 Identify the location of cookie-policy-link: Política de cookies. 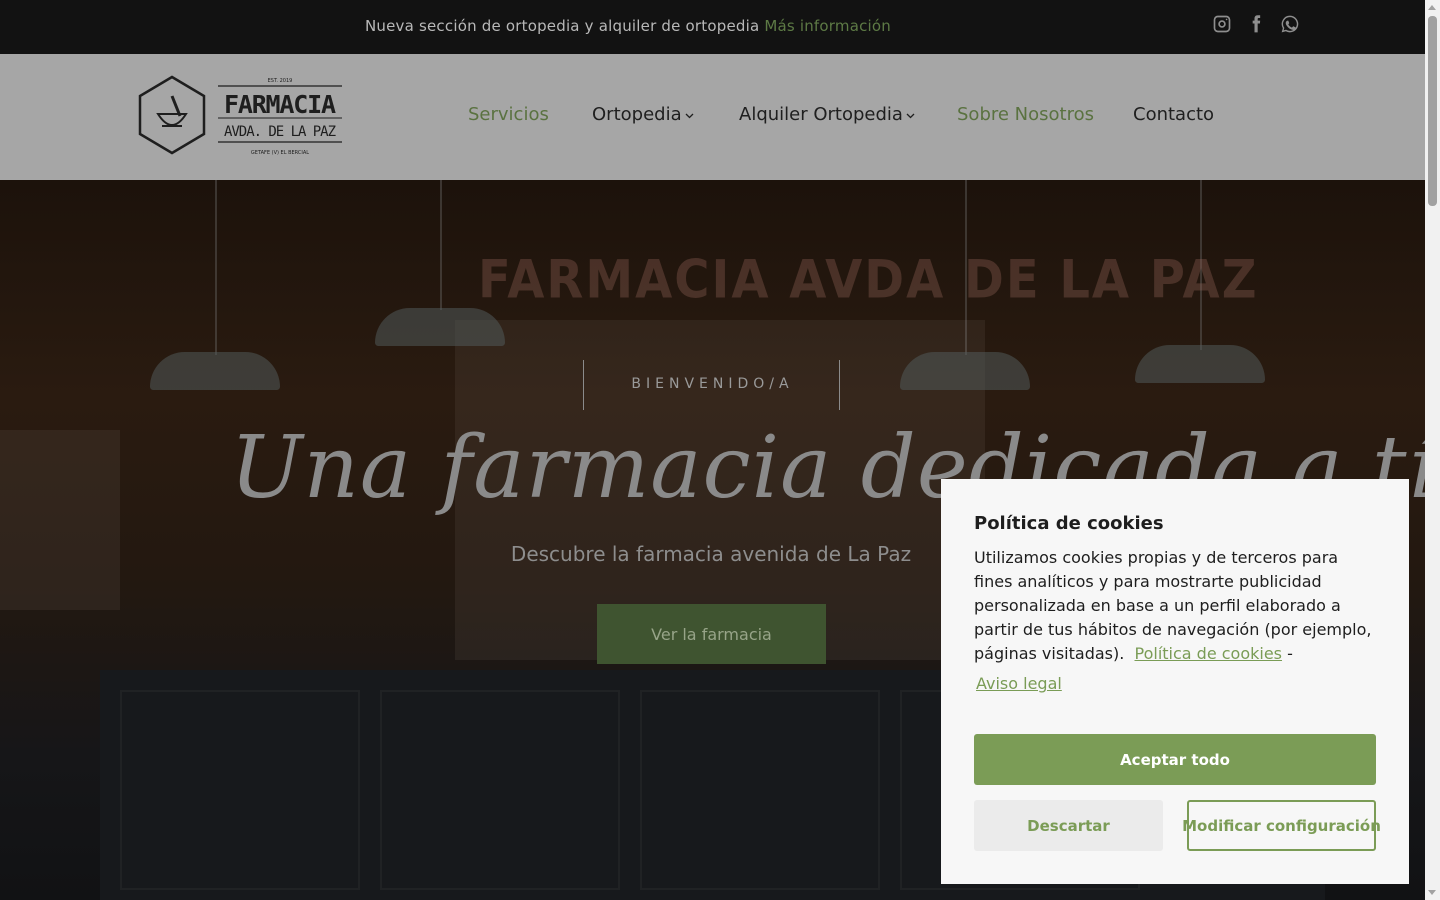
(1209, 653).